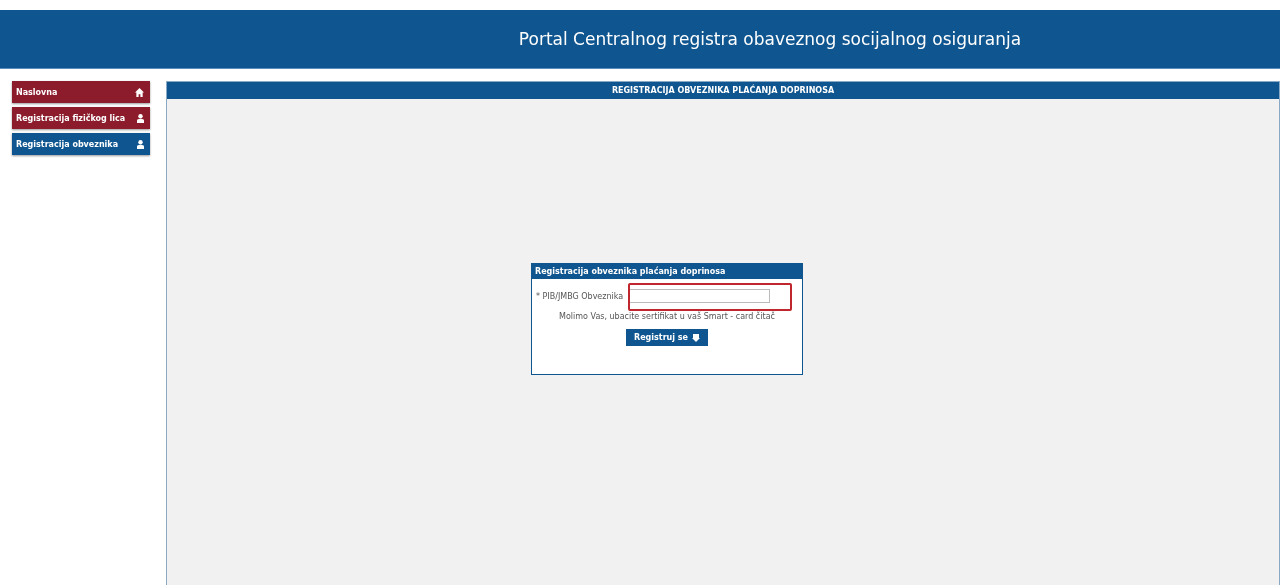  Describe the element at coordinates (81, 144) in the screenshot. I see `sidebar-item: Registracija obveznika` at that location.